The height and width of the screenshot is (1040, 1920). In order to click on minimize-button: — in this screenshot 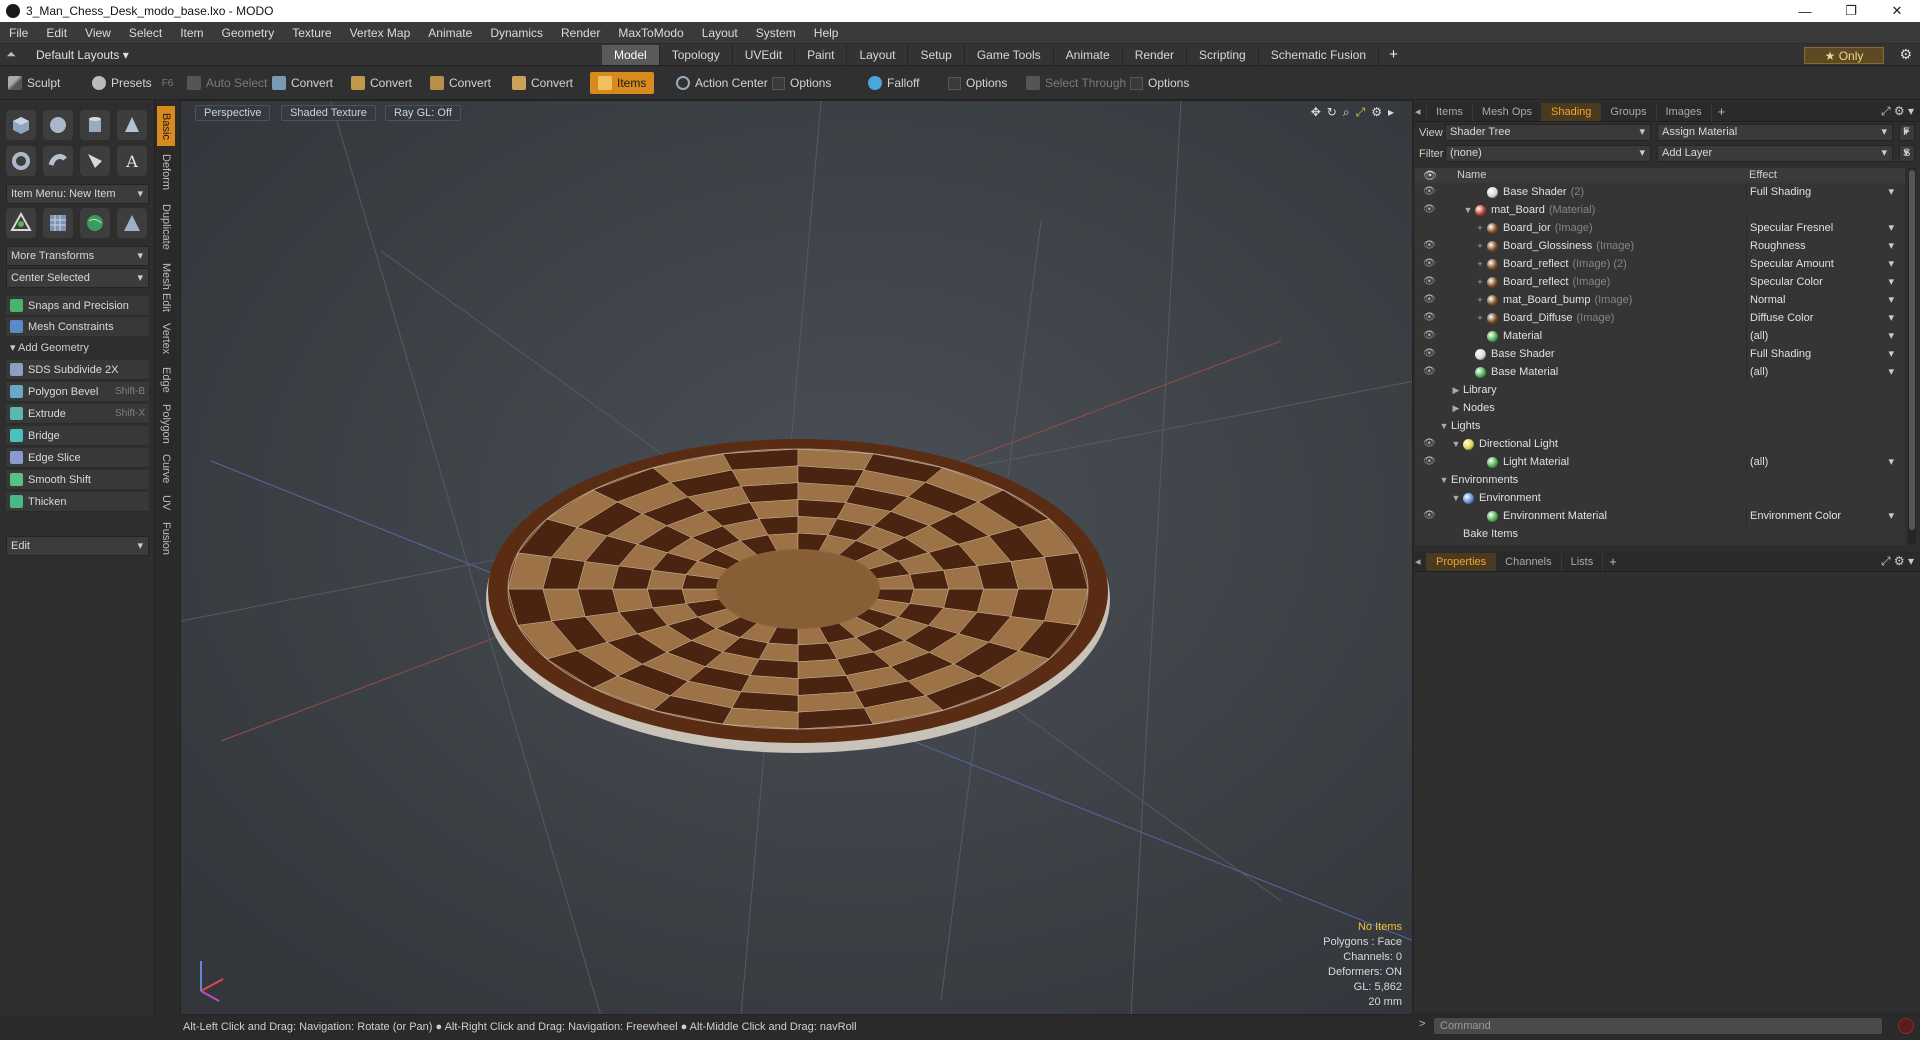, I will do `click(1805, 11)`.